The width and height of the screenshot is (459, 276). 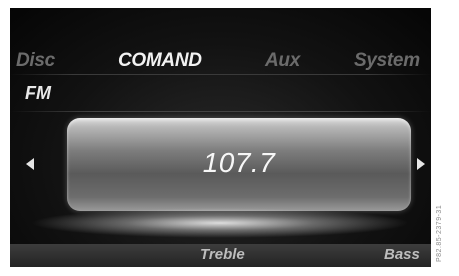 I want to click on arrow-left-icon, so click(x=30, y=164).